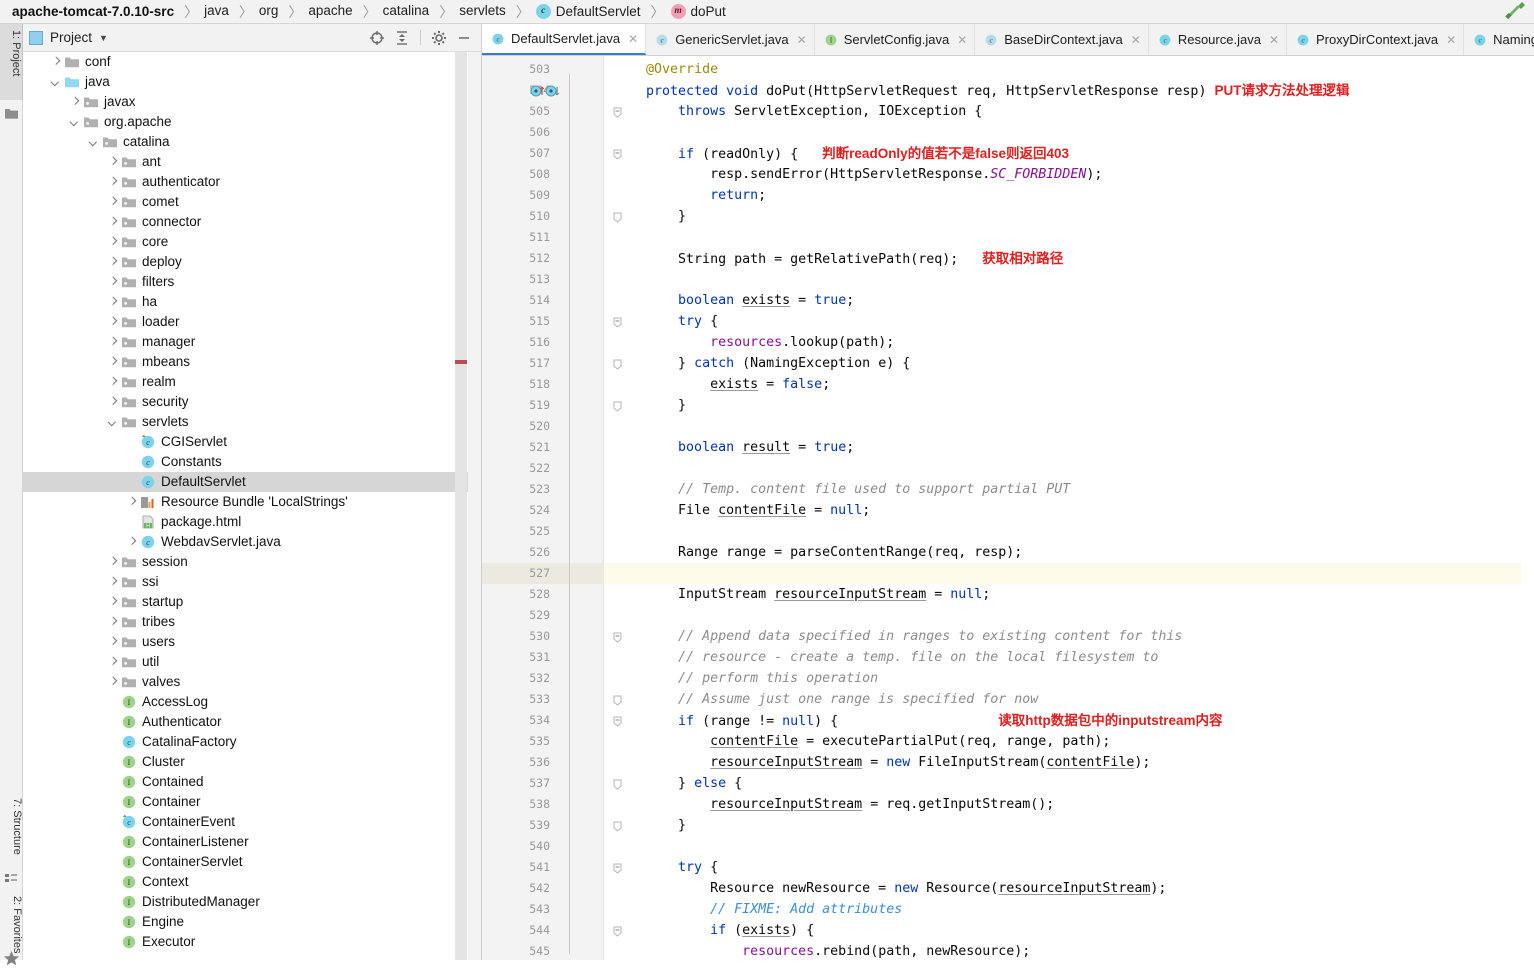 This screenshot has height=970, width=1534. What do you see at coordinates (252, 362) in the screenshot?
I see `tree-item: mbeans` at bounding box center [252, 362].